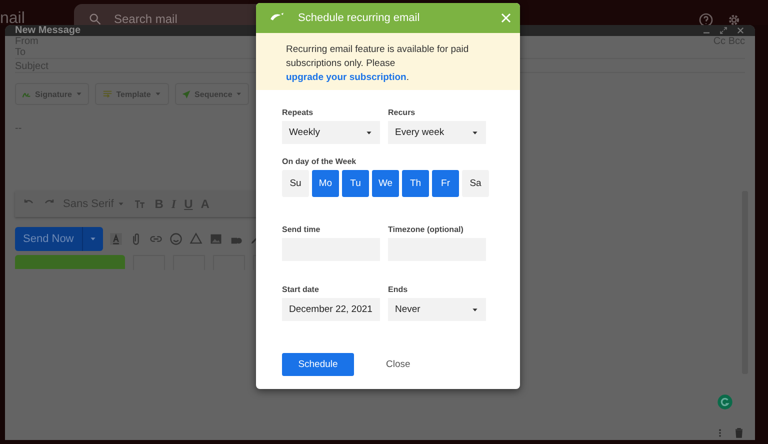 The width and height of the screenshot is (768, 444). I want to click on select-dropdown: Never, so click(437, 309).